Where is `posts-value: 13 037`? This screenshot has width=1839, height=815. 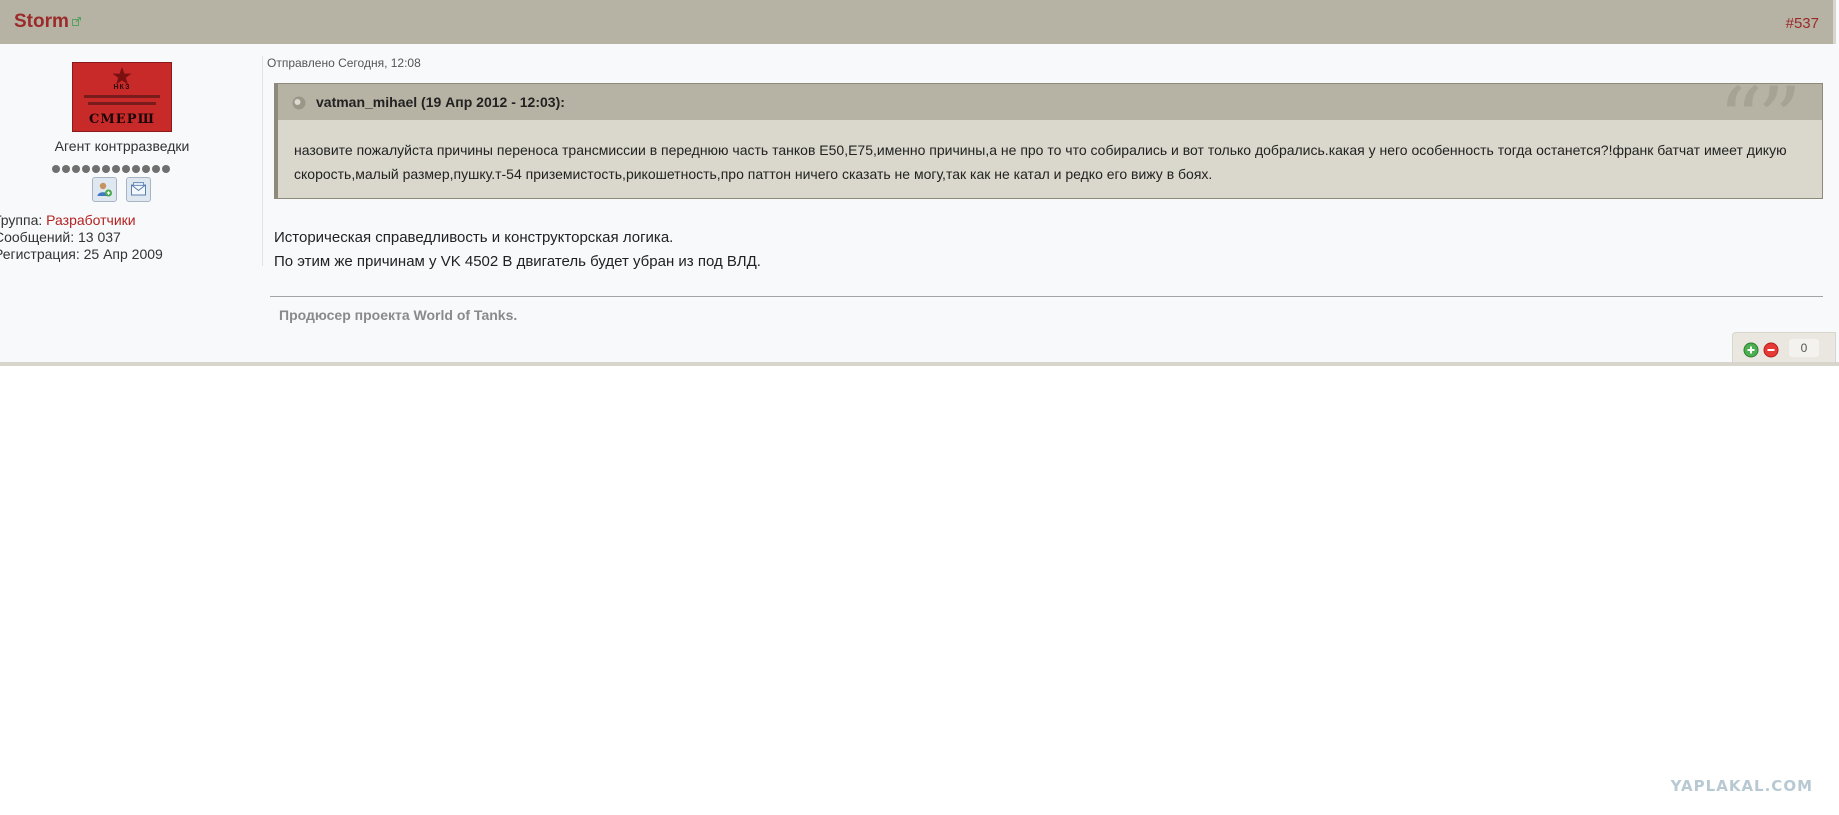 posts-value: 13 037 is located at coordinates (99, 237).